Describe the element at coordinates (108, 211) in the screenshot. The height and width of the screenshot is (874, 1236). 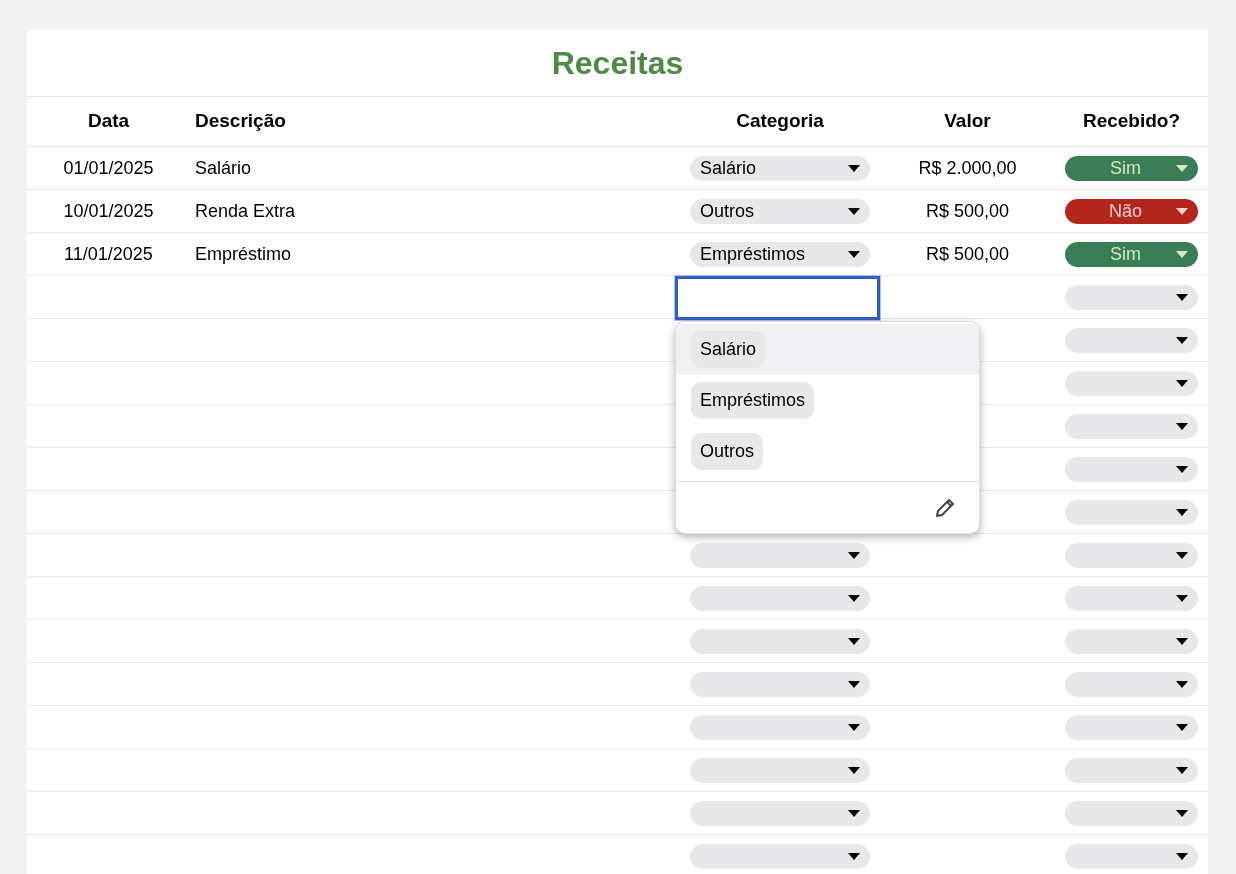
I see `date-cell-text: 10/01/2025` at that location.